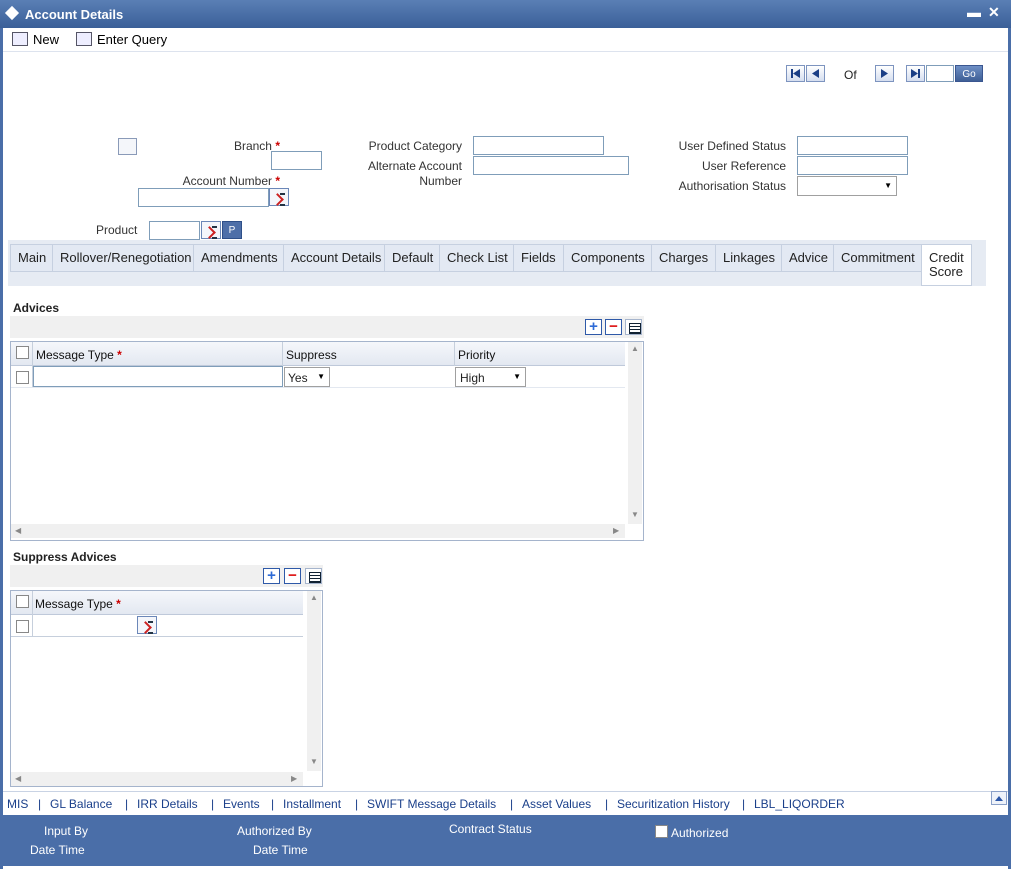 Image resolution: width=1011 pixels, height=869 pixels. What do you see at coordinates (969, 73) in the screenshot?
I see `go-button: Go` at bounding box center [969, 73].